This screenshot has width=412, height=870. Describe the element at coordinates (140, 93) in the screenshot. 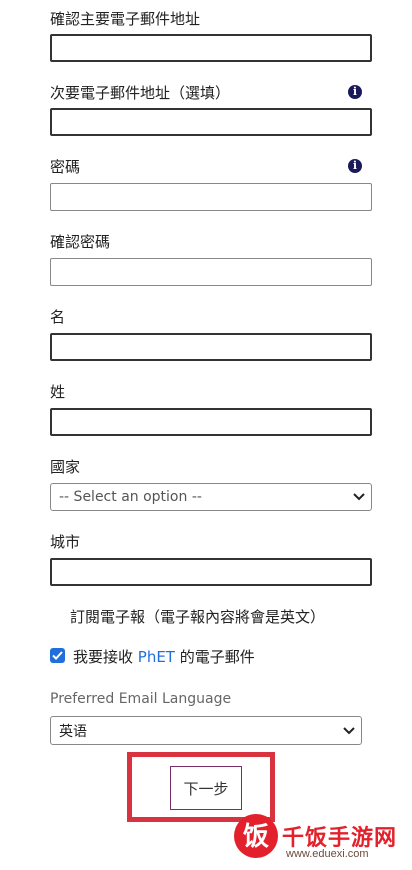

I see `secondary-email-label: 次要電子郵件地址（選填）` at that location.